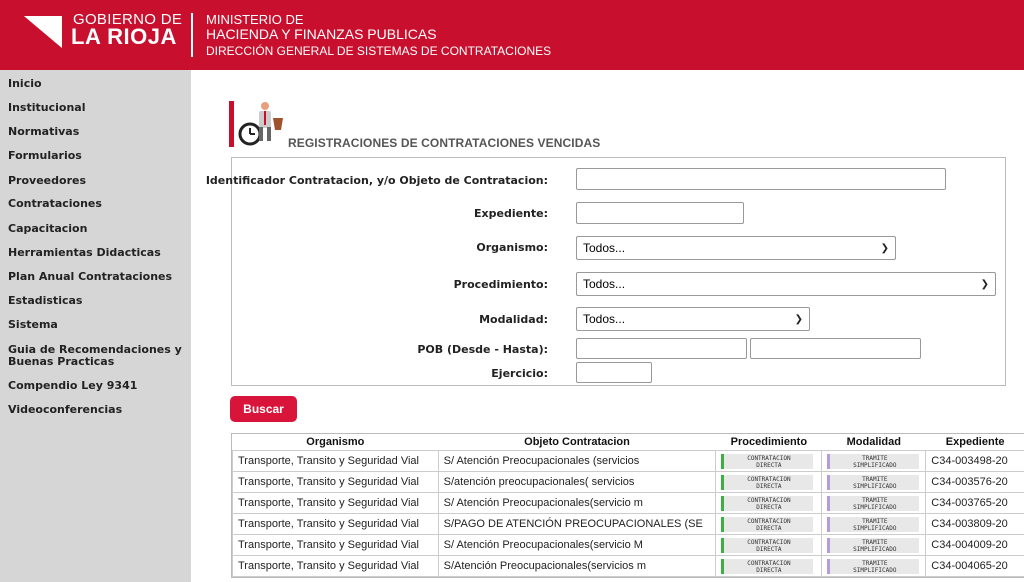 The image size is (1024, 582). What do you see at coordinates (98, 84) in the screenshot?
I see `sidebar-item-inicio: Inicio` at bounding box center [98, 84].